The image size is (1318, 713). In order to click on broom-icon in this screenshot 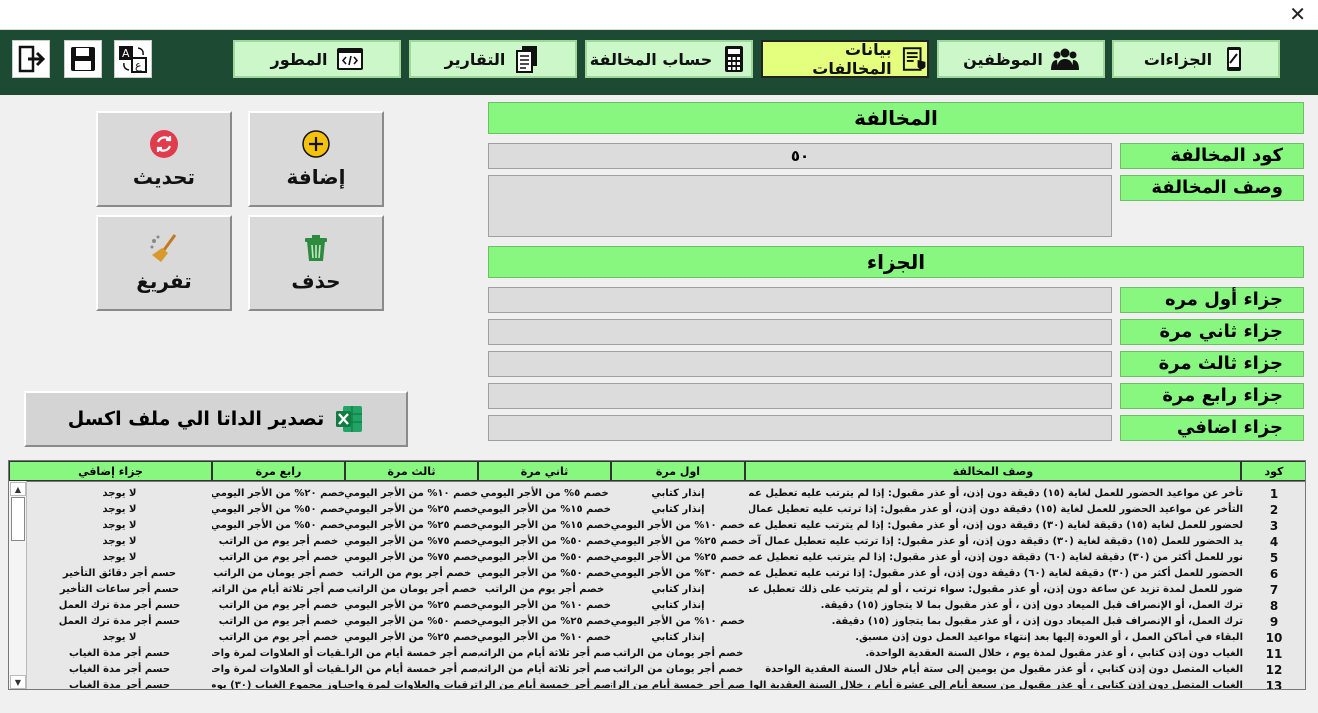, I will do `click(163, 248)`.